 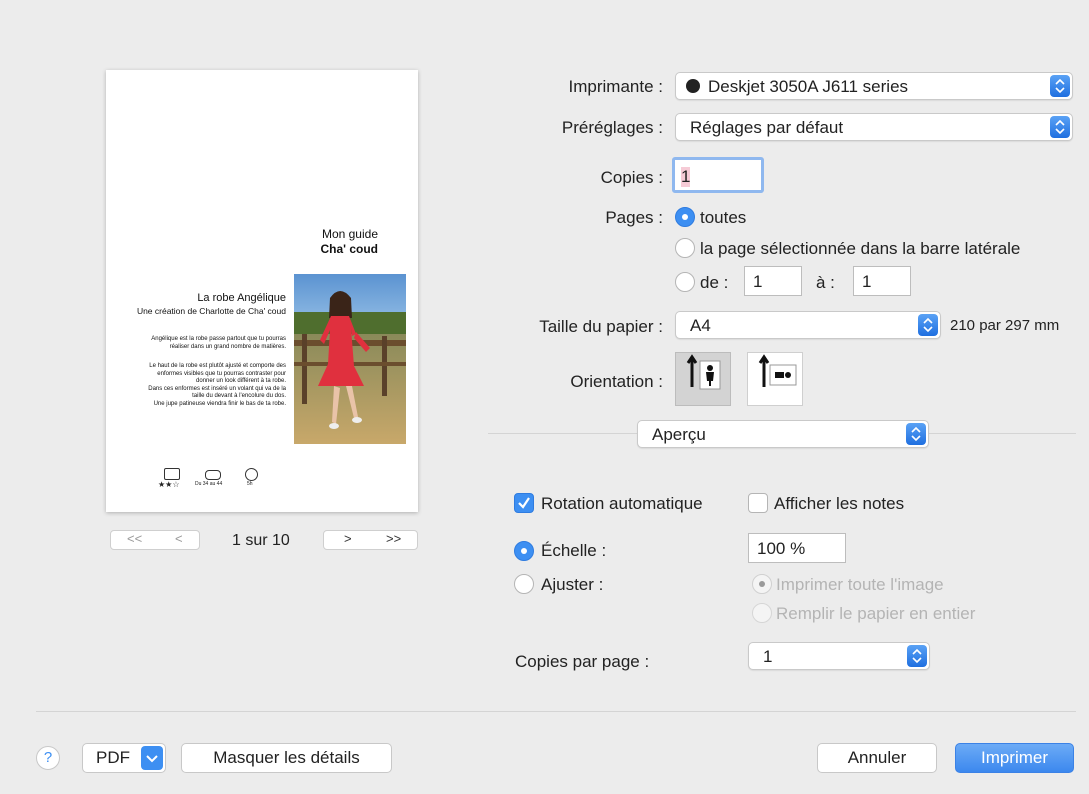 I want to click on last-page-button: >>, so click(x=393, y=538).